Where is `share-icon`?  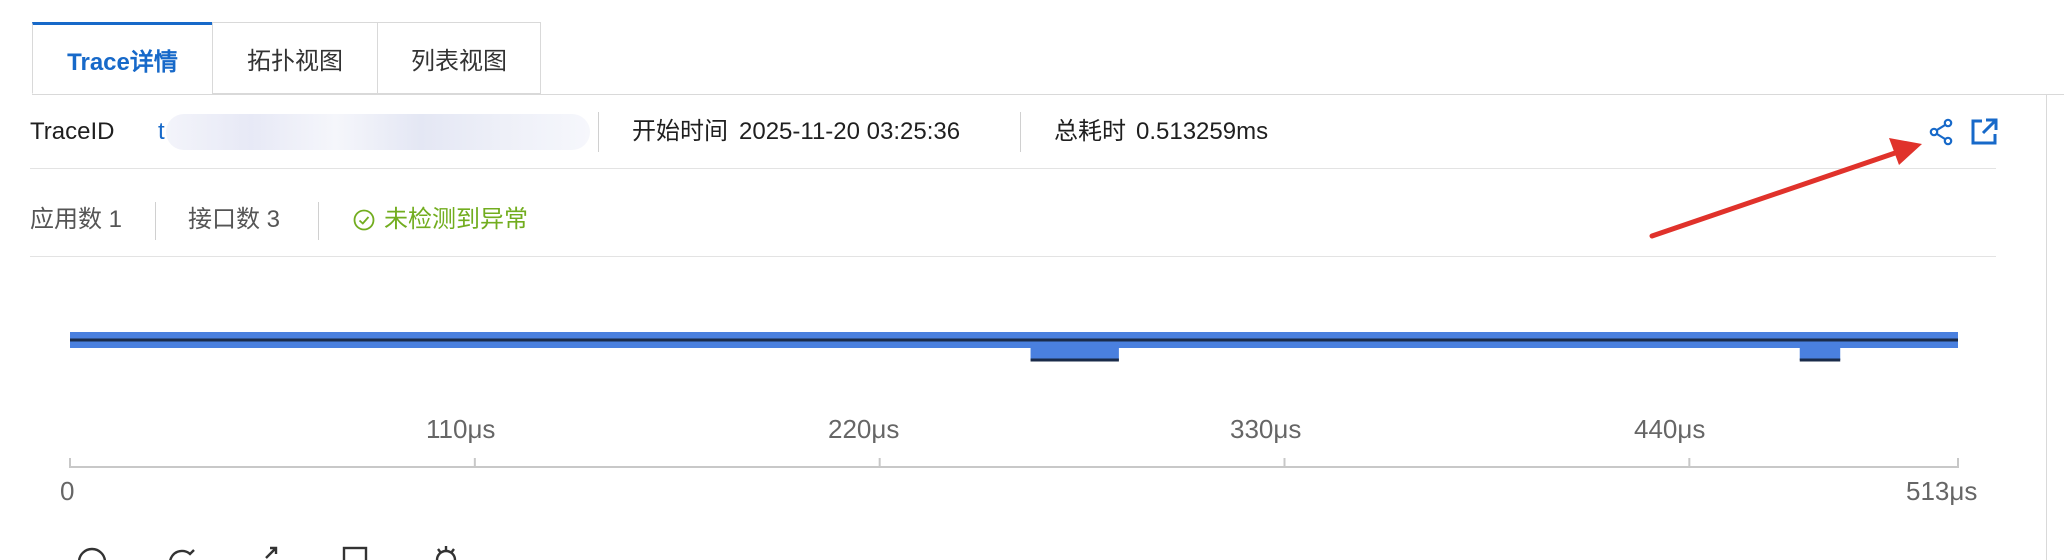 share-icon is located at coordinates (1942, 132).